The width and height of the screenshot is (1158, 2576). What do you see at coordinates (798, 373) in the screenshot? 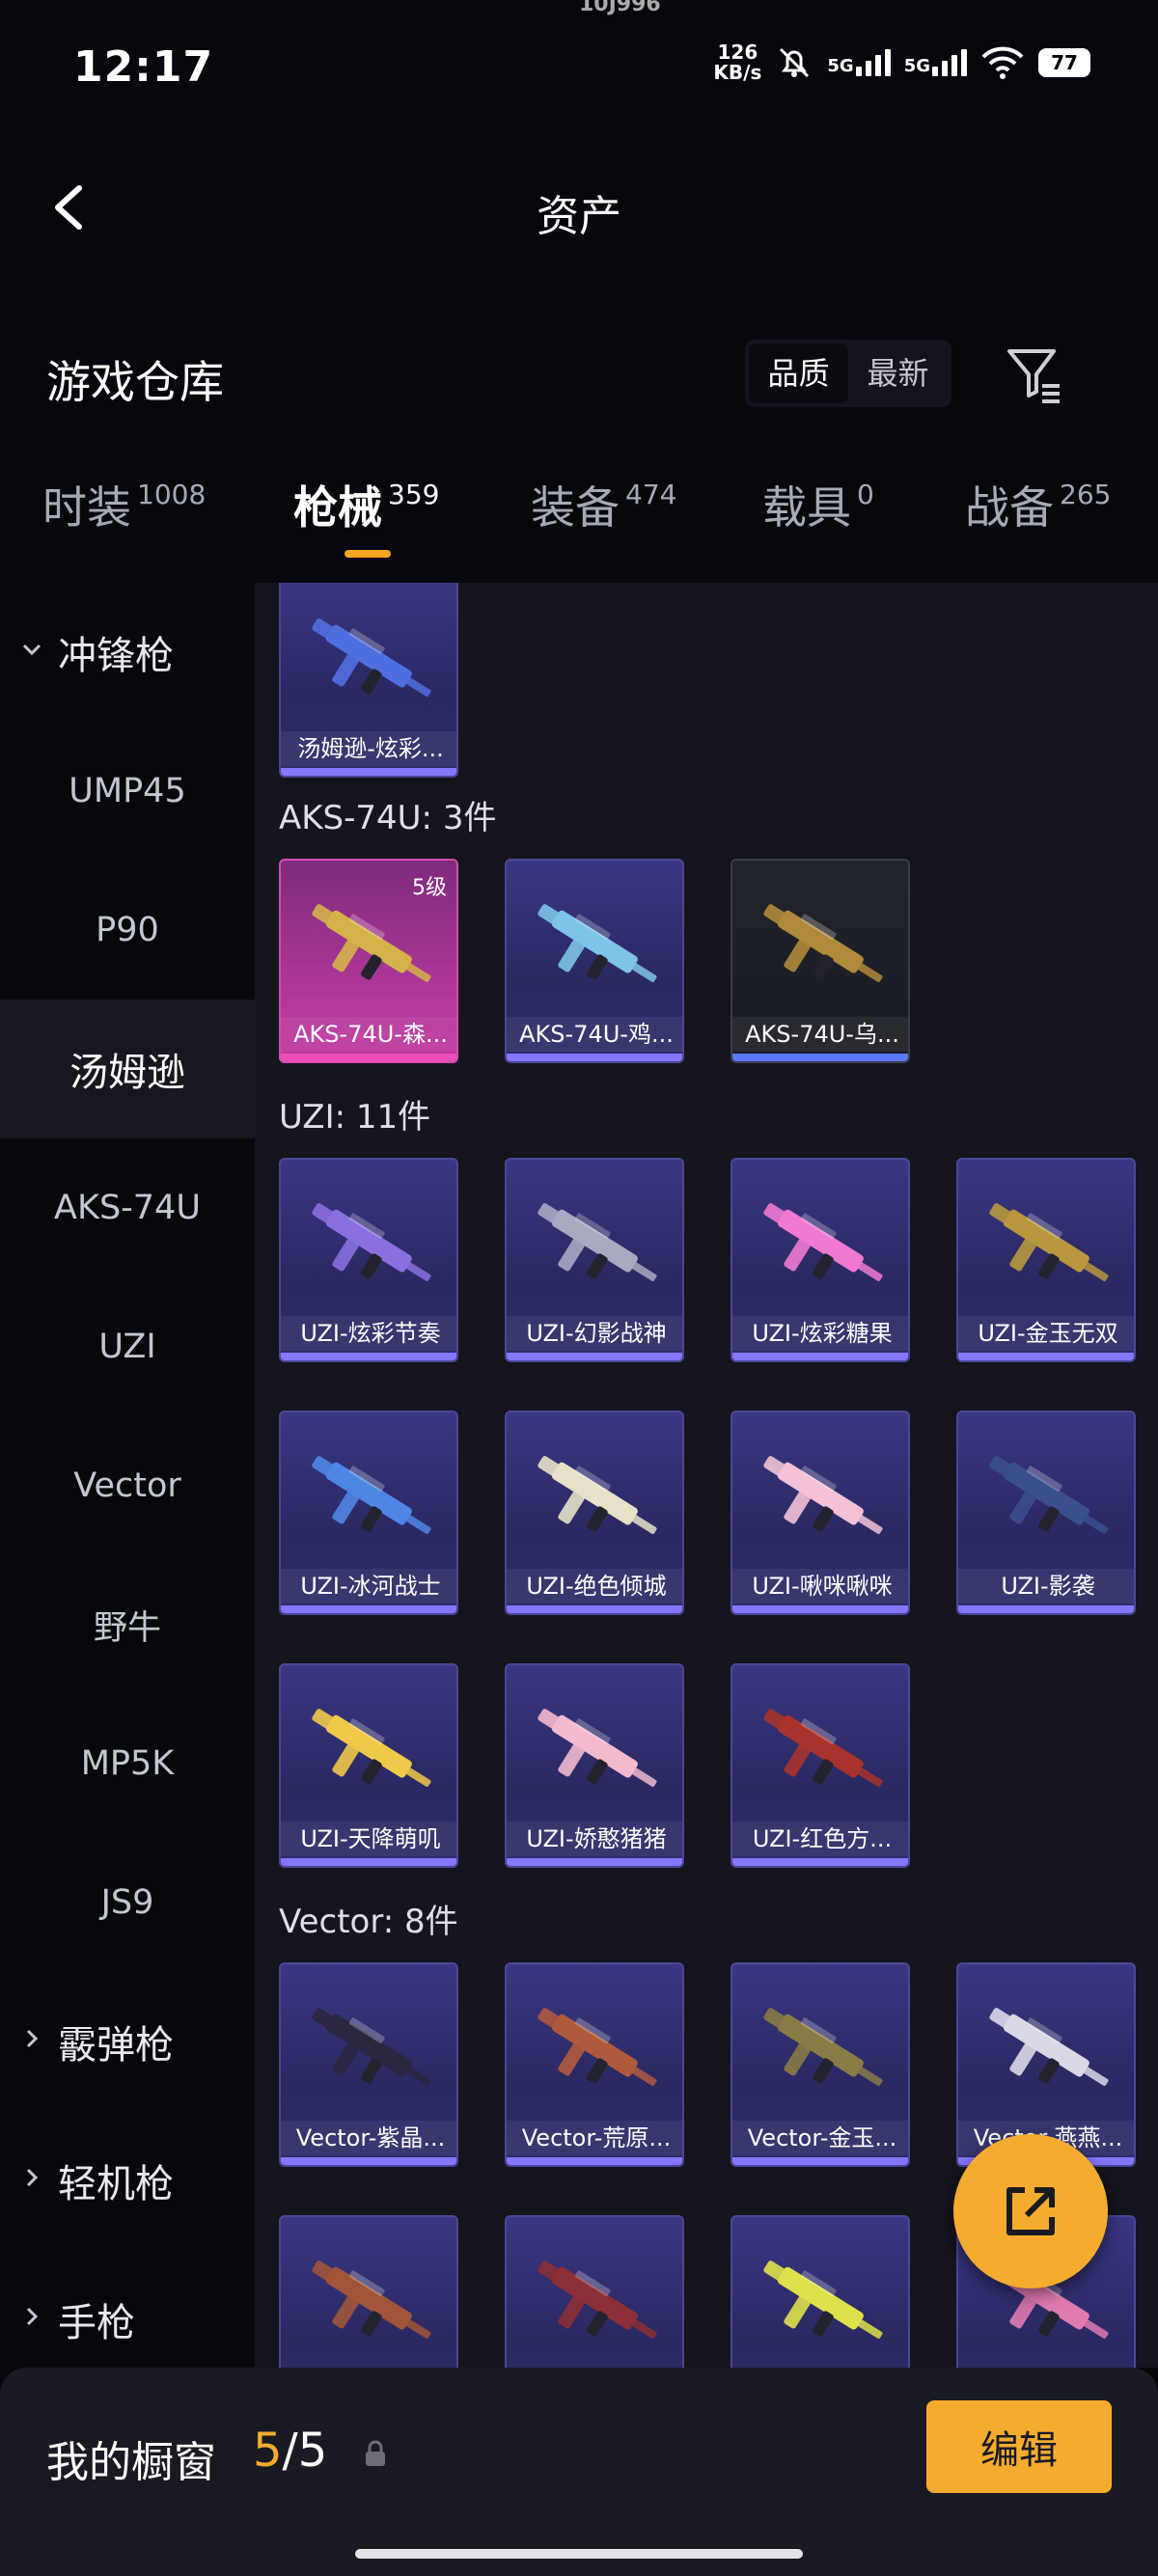
I see `sort-quality-button: 品质` at bounding box center [798, 373].